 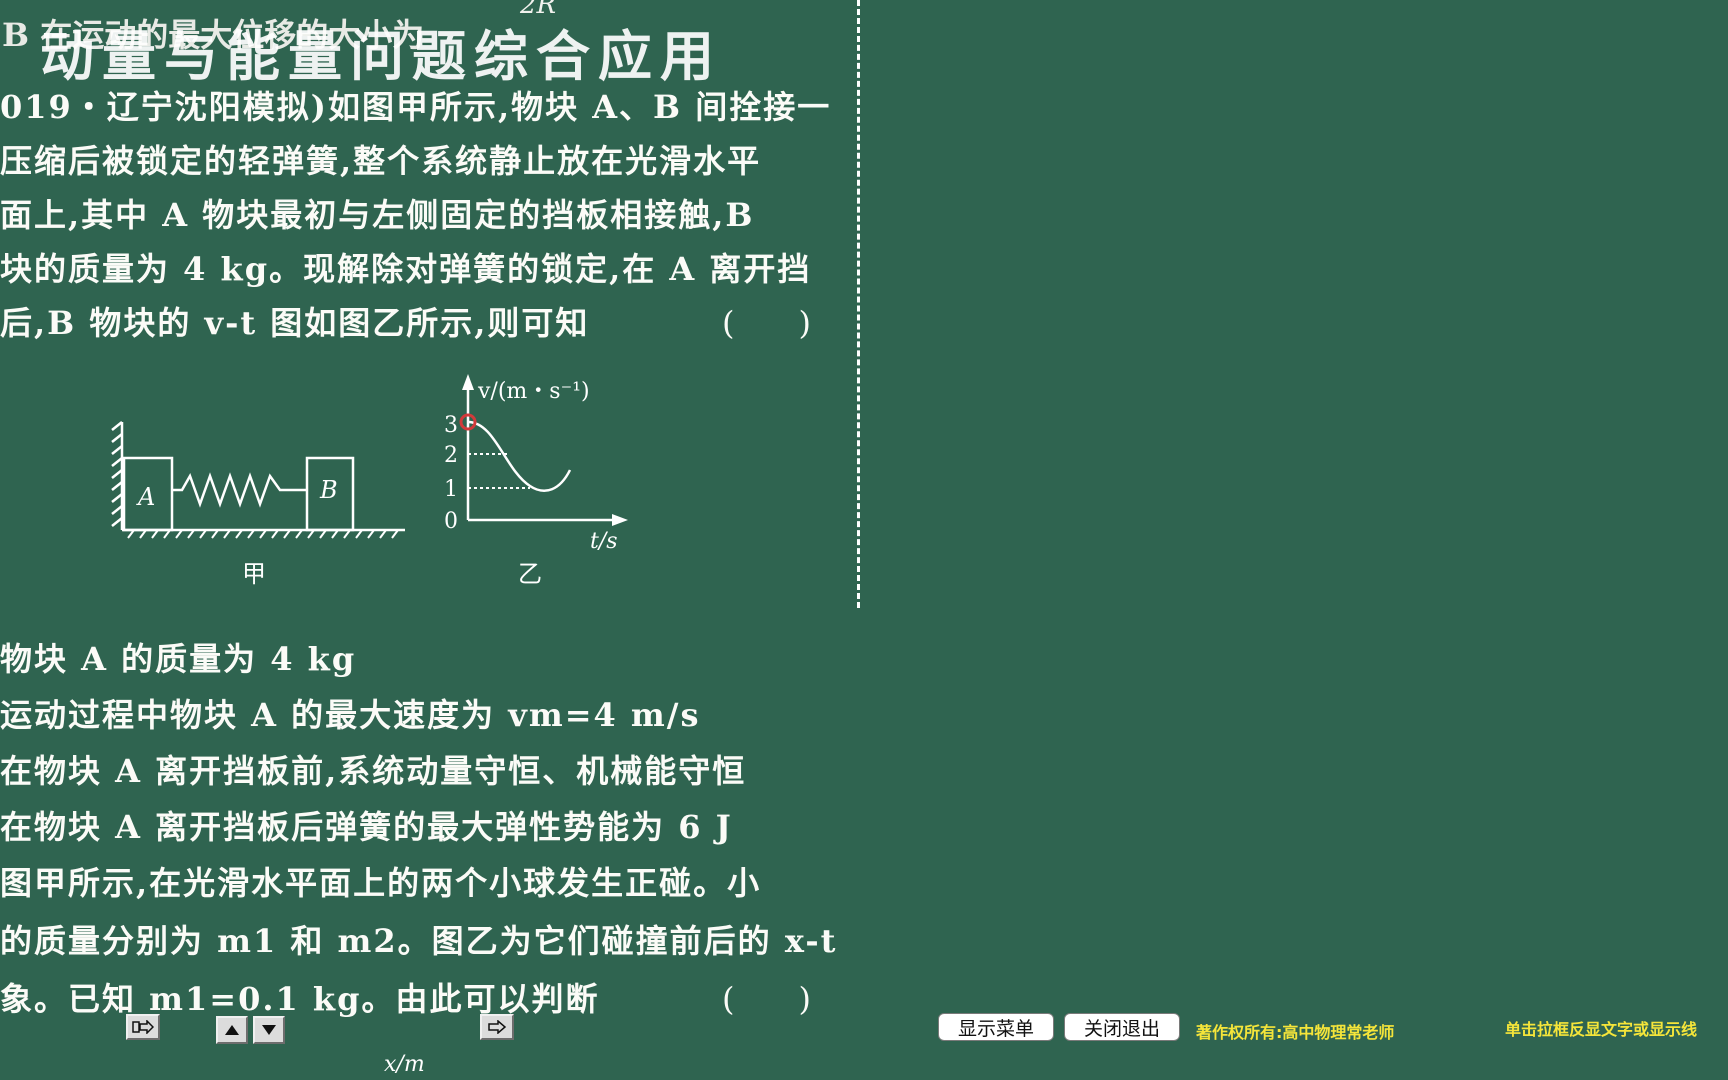 I want to click on hint-text: 单击拉框反显文字或显示线, so click(x=1601, y=1029).